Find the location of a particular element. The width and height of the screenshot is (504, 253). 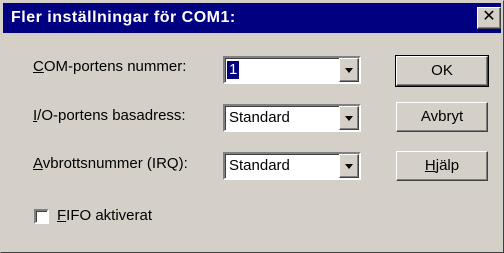

close-icon: ✕ is located at coordinates (489, 16).